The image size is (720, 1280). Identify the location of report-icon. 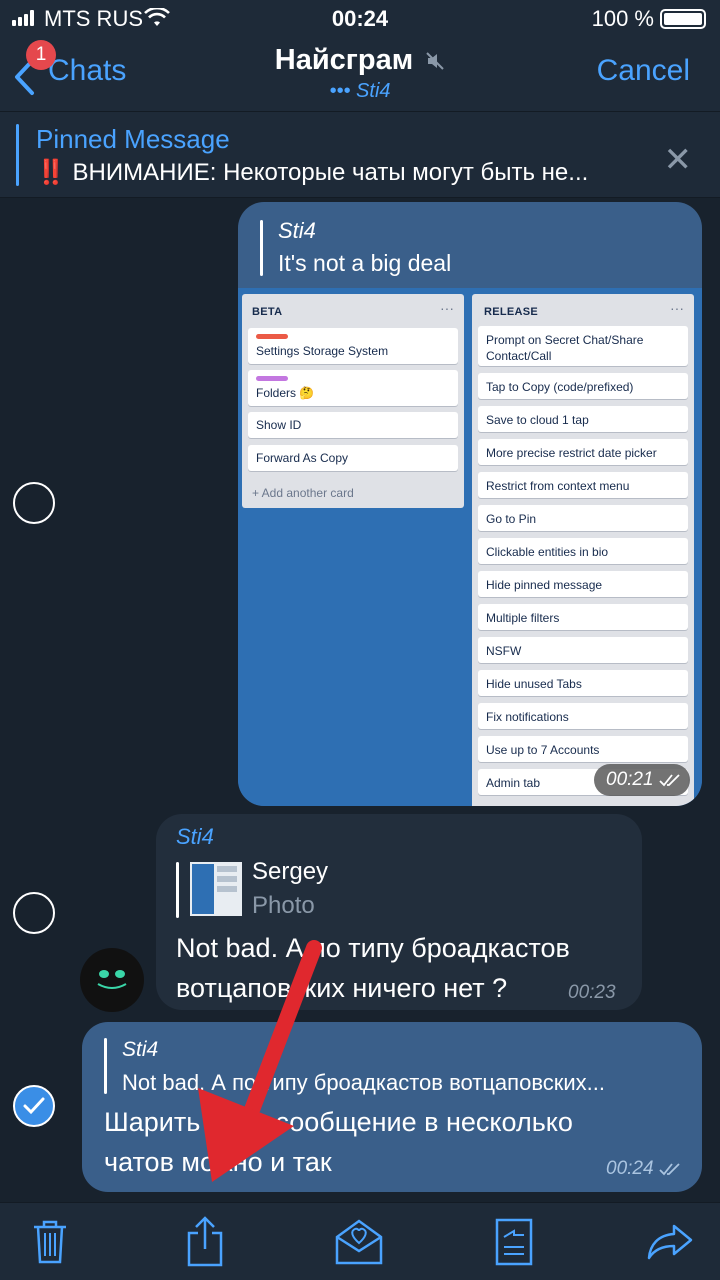
(514, 1242).